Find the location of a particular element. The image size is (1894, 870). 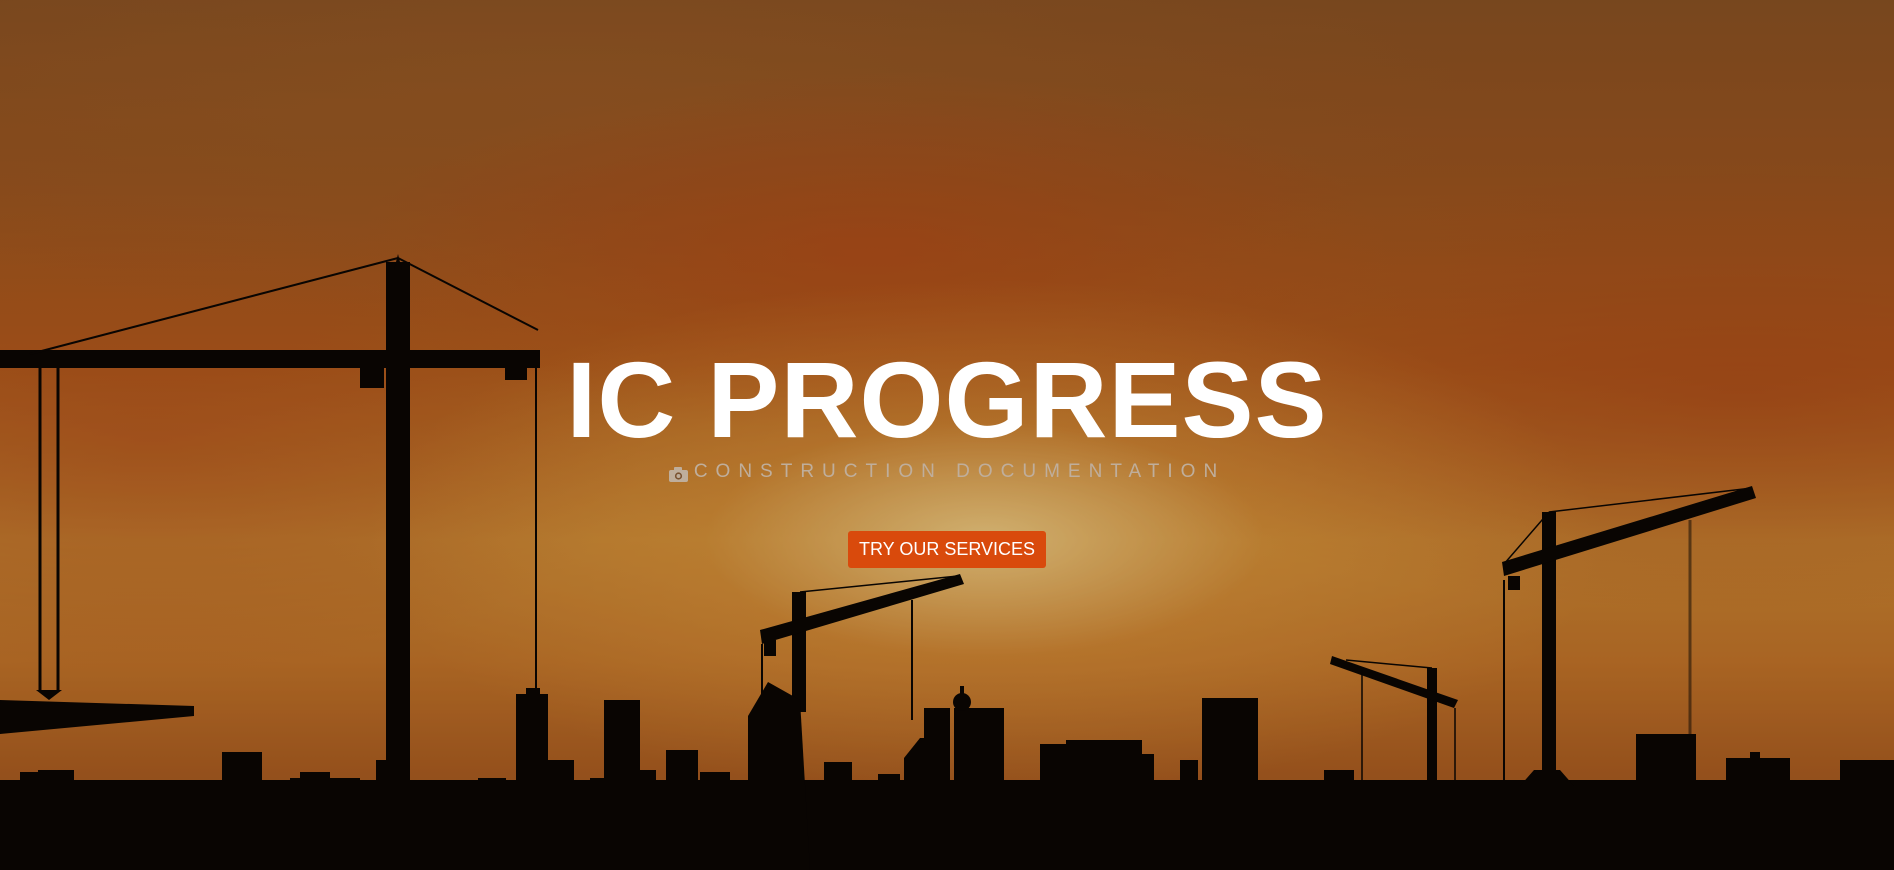

page-title: IC PROGRESS is located at coordinates (947, 399).